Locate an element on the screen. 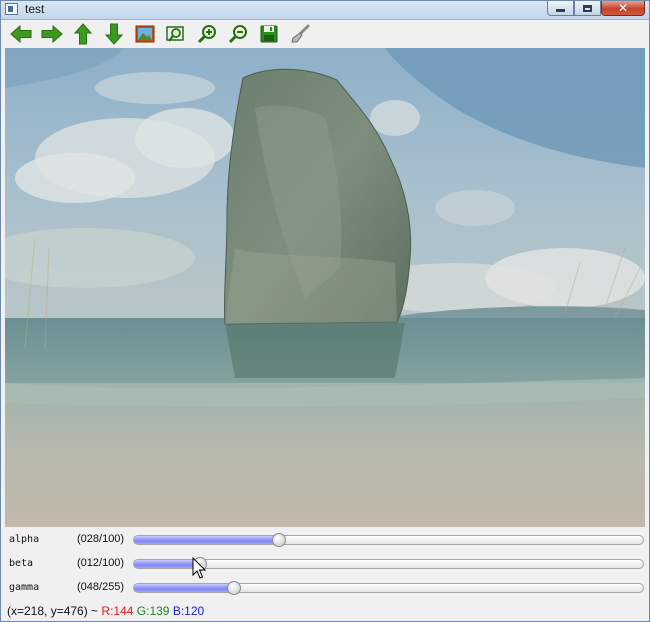  close-icon: ✕ is located at coordinates (623, 8).